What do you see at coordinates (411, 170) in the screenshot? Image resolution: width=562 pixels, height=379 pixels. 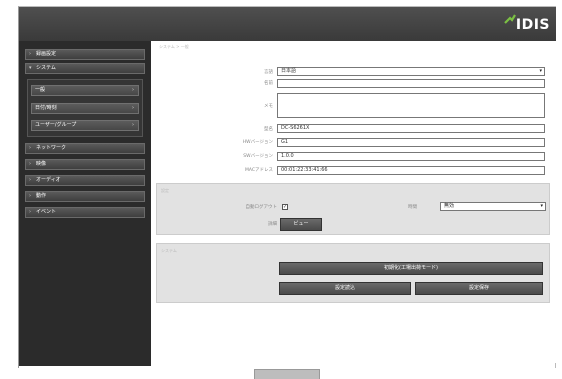 I see `mac-address-field: 00:01:22:33:41:66` at bounding box center [411, 170].